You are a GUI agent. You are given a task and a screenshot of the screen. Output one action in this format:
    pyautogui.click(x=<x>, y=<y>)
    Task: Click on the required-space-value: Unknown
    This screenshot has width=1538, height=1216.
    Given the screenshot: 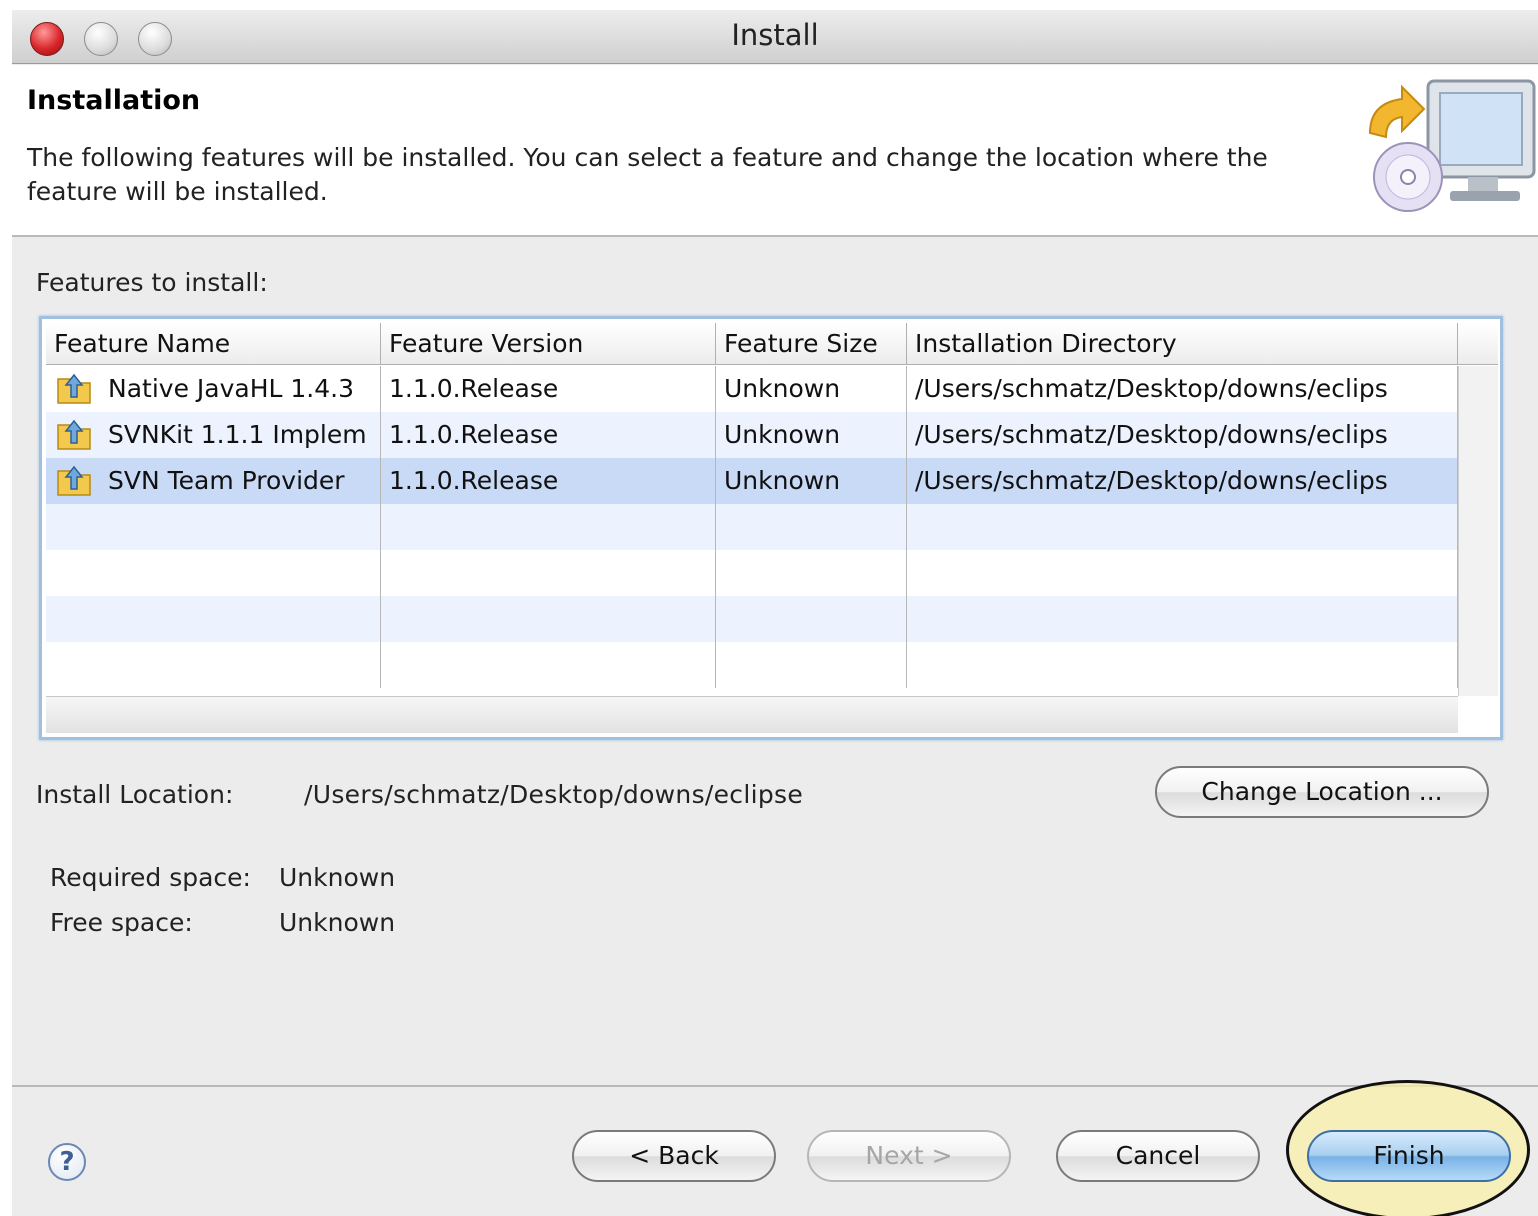 What is the action you would take?
    pyautogui.click(x=337, y=877)
    